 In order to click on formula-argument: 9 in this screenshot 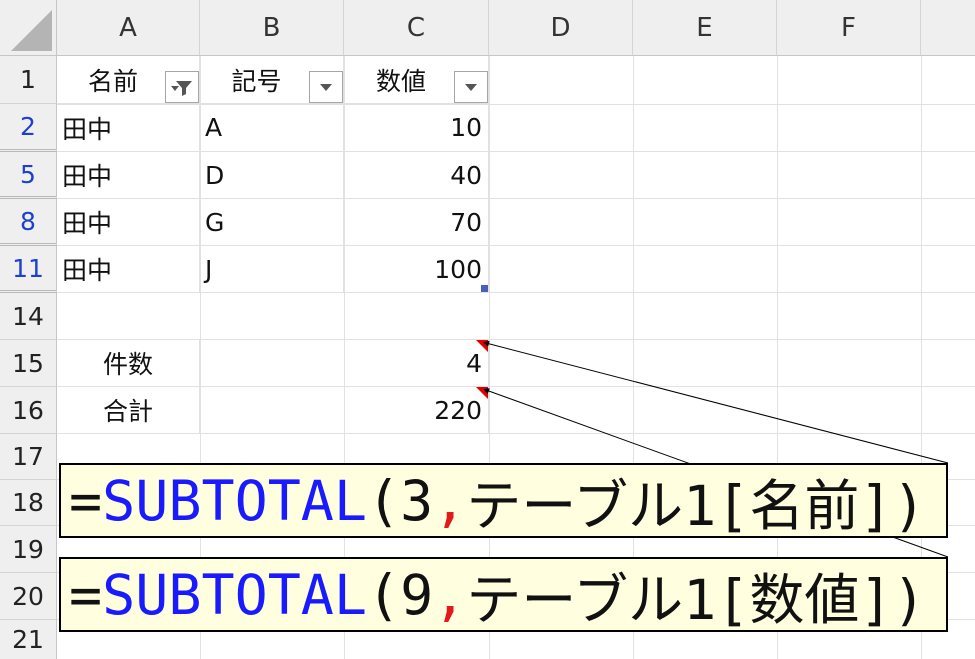, I will do `click(417, 594)`.